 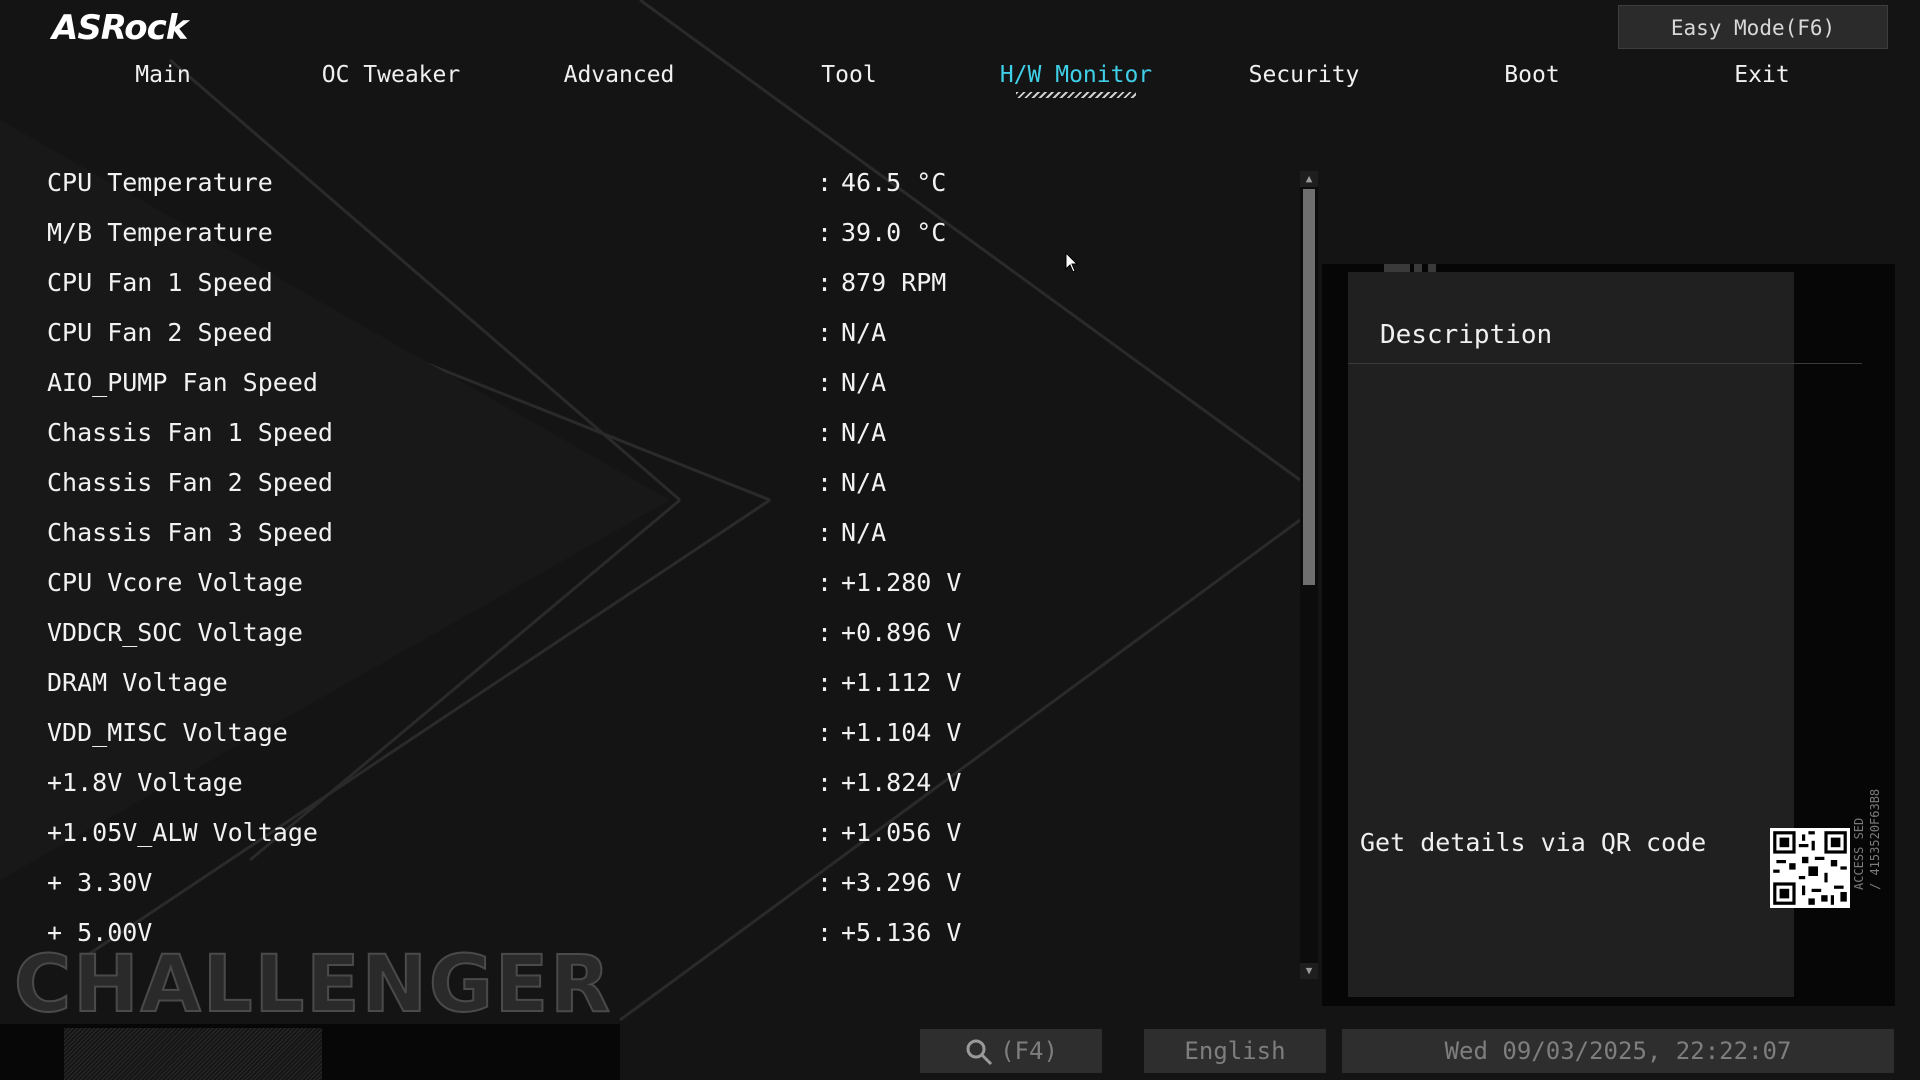 What do you see at coordinates (160, 282) in the screenshot?
I see `row-label: CPU Fan 1 Speed` at bounding box center [160, 282].